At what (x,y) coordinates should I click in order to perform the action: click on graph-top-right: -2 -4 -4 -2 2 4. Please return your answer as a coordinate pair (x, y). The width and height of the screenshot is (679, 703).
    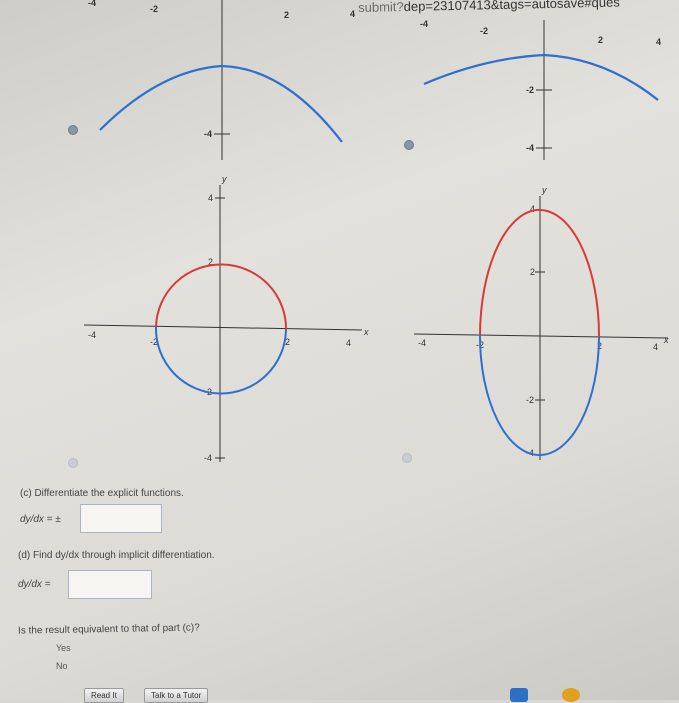
    Looking at the image, I should click on (540, 89).